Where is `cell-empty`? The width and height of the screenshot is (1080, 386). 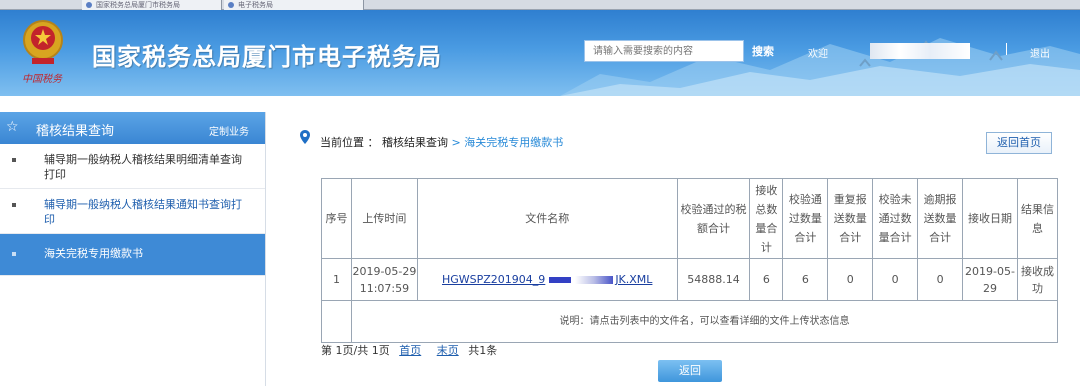 cell-empty is located at coordinates (336, 321).